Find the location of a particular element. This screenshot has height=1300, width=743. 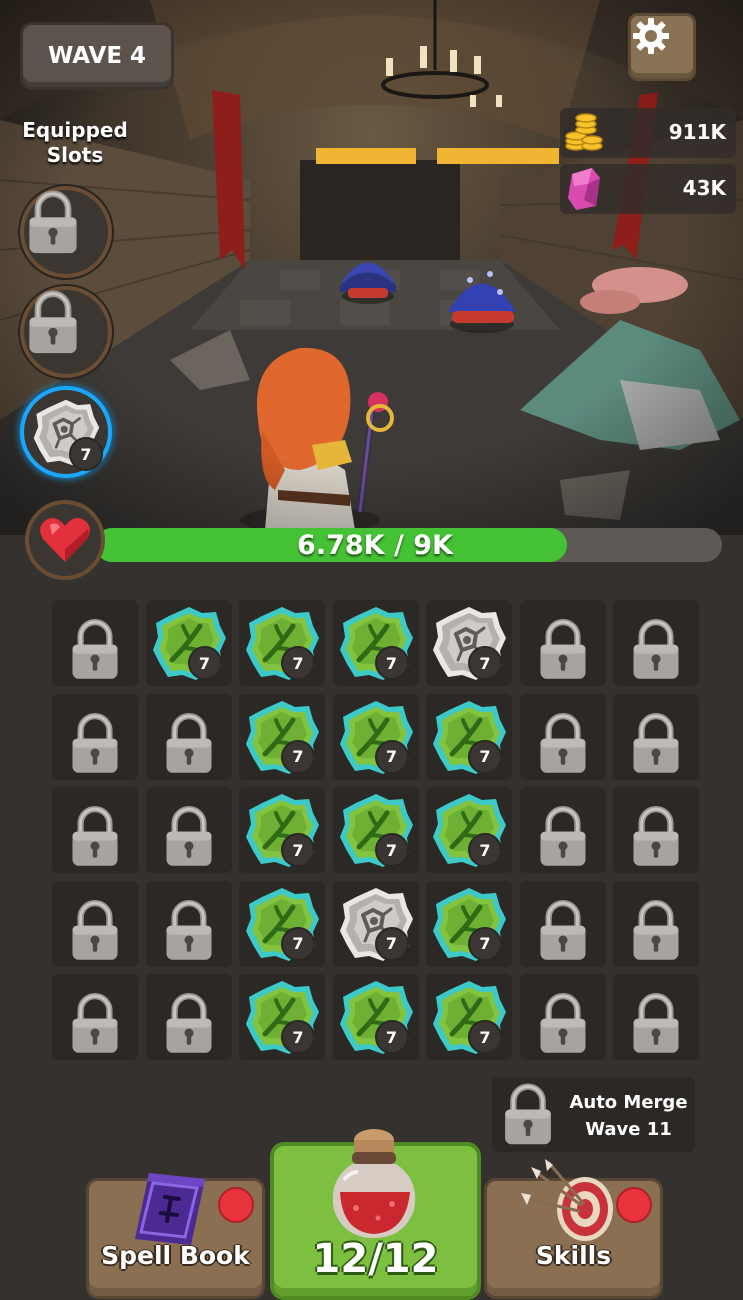

spell-book-label: Spell Book is located at coordinates (175, 1255).